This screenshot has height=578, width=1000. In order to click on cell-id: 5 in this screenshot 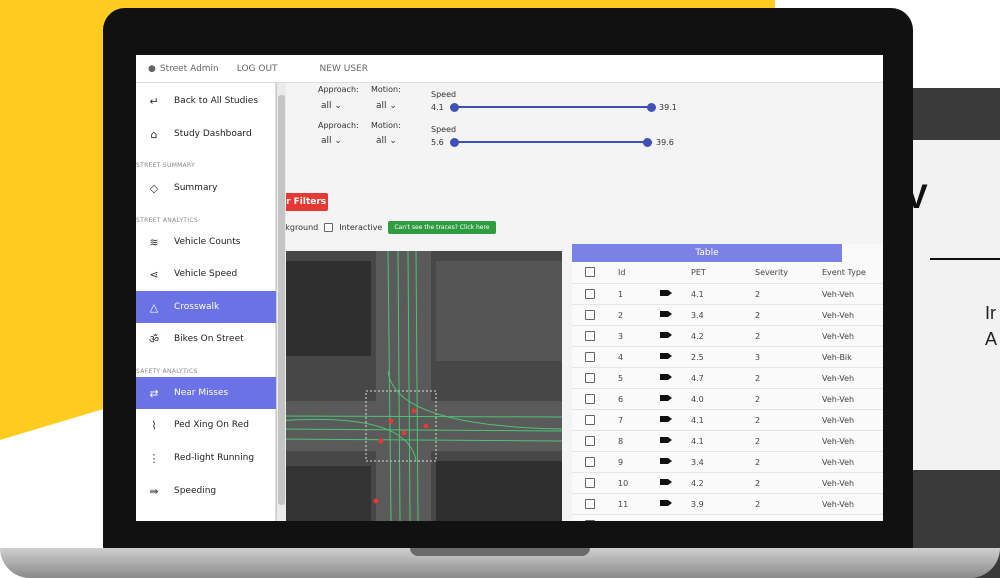, I will do `click(621, 378)`.